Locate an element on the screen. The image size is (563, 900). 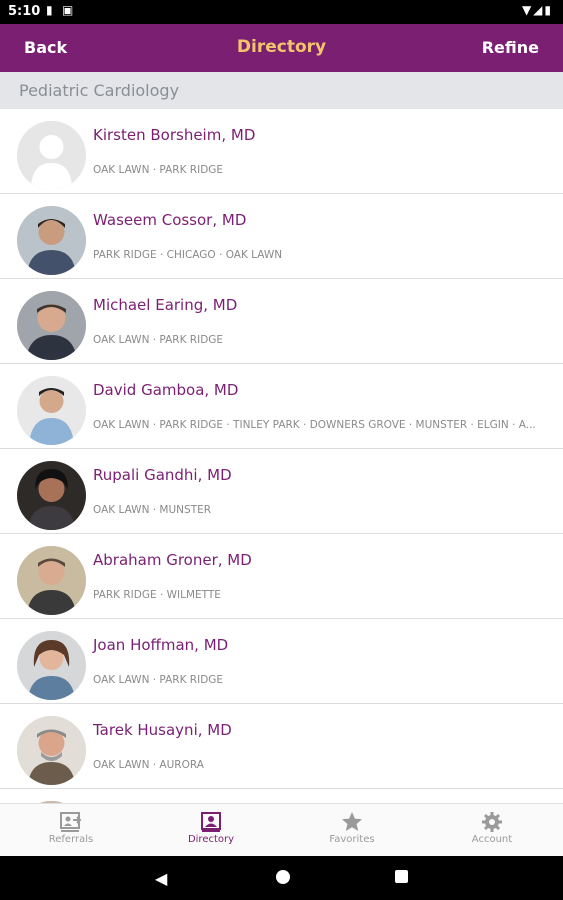
doctor-name: Kirsten Borsheim, MD is located at coordinates (174, 135).